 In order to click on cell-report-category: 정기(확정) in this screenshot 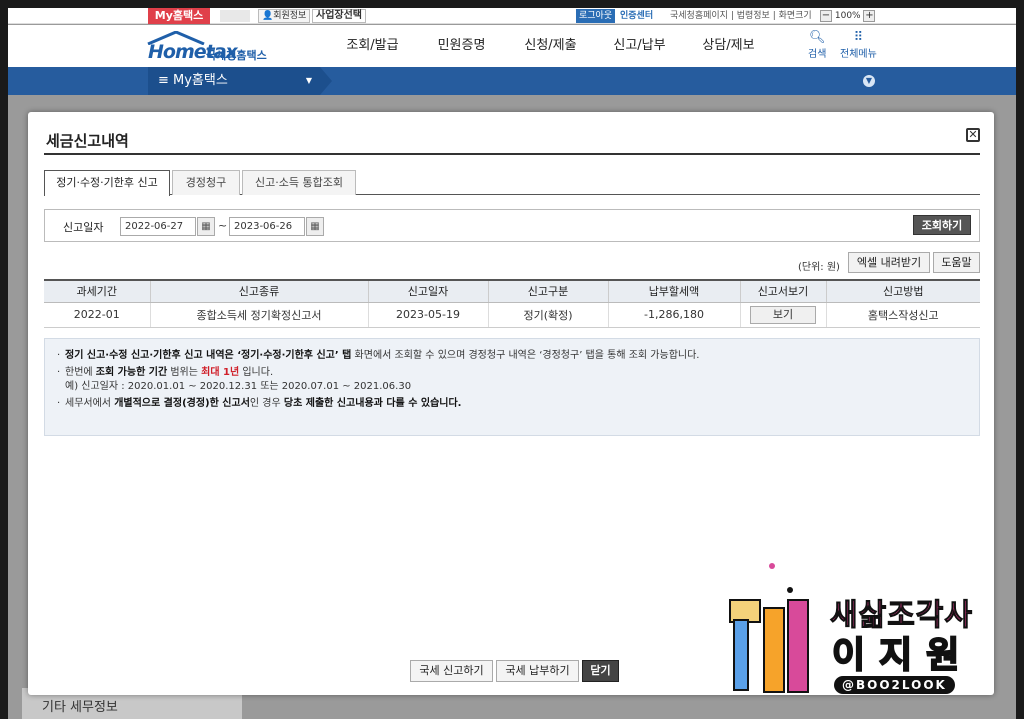, I will do `click(547, 315)`.